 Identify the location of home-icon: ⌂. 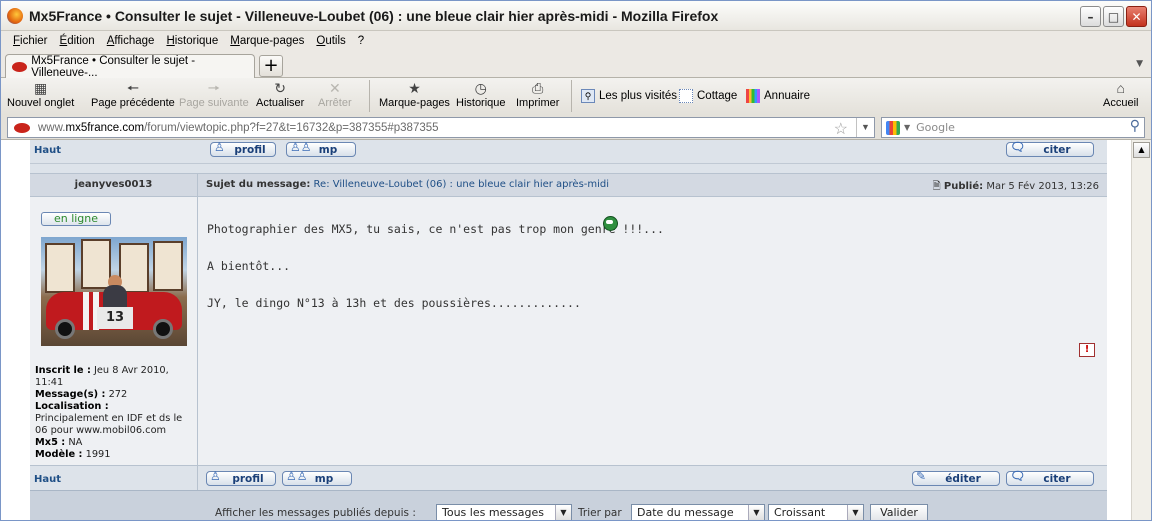
(1120, 88).